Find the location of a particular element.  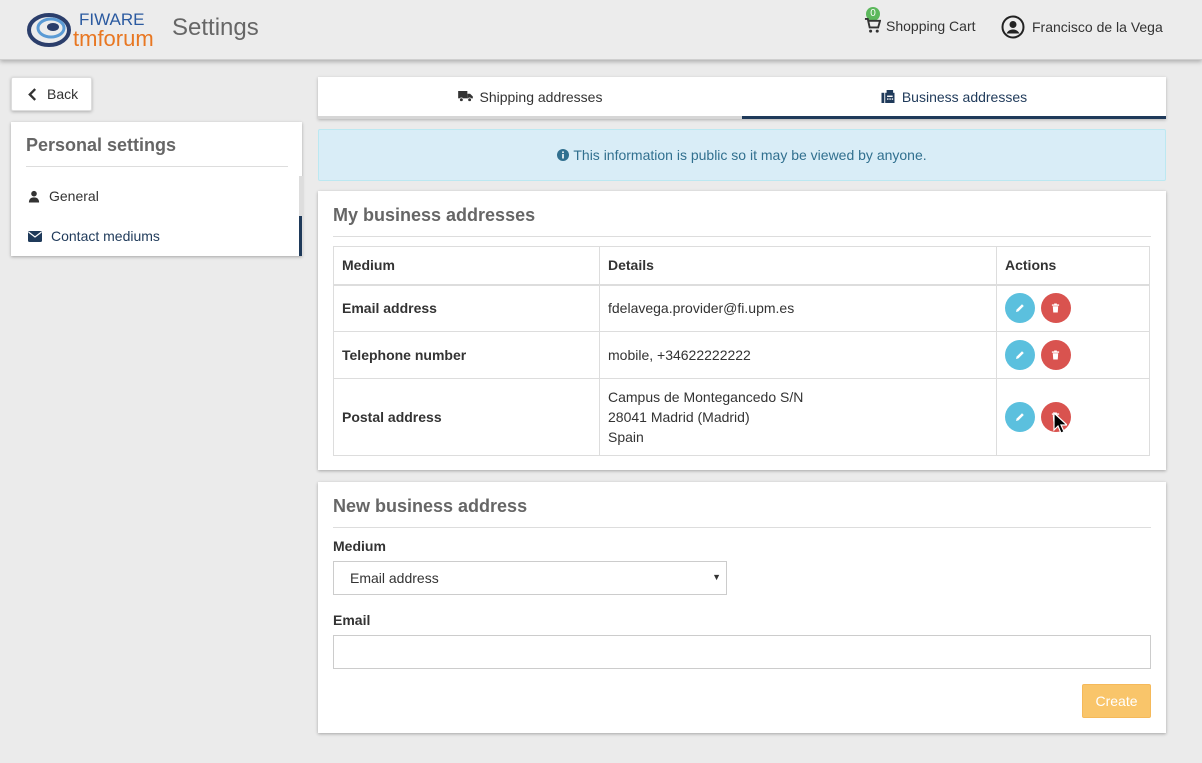

tab-shipping-addresses: Shipping addresses is located at coordinates (530, 98).